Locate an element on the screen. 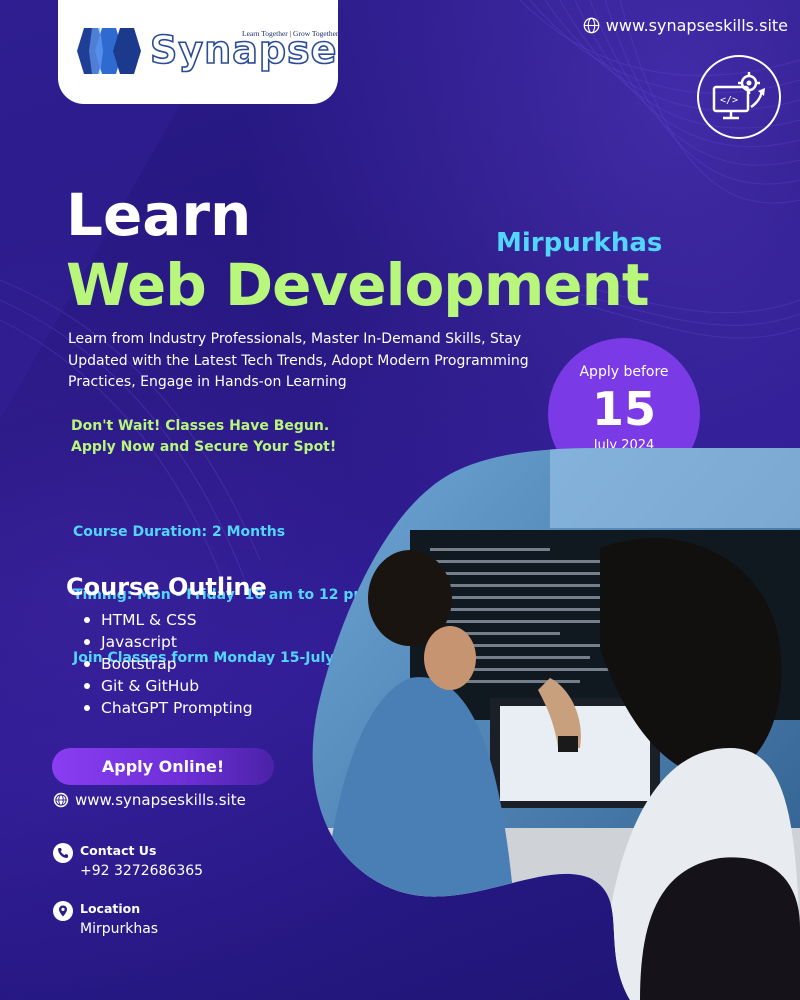  list-item: Git & GitHub is located at coordinates (166, 686).